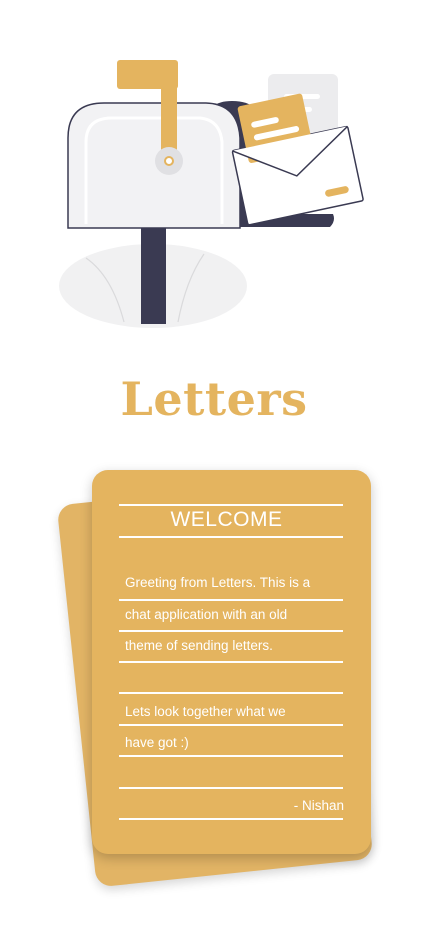 The width and height of the screenshot is (428, 926). Describe the element at coordinates (205, 711) in the screenshot. I see `letter-line: Lets look together what we` at that location.